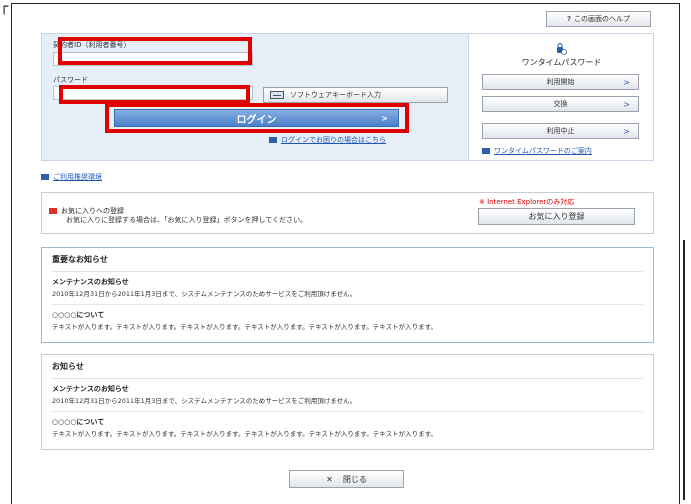 The width and height of the screenshot is (691, 504). Describe the element at coordinates (155, 51) in the screenshot. I see `highlight-id` at that location.